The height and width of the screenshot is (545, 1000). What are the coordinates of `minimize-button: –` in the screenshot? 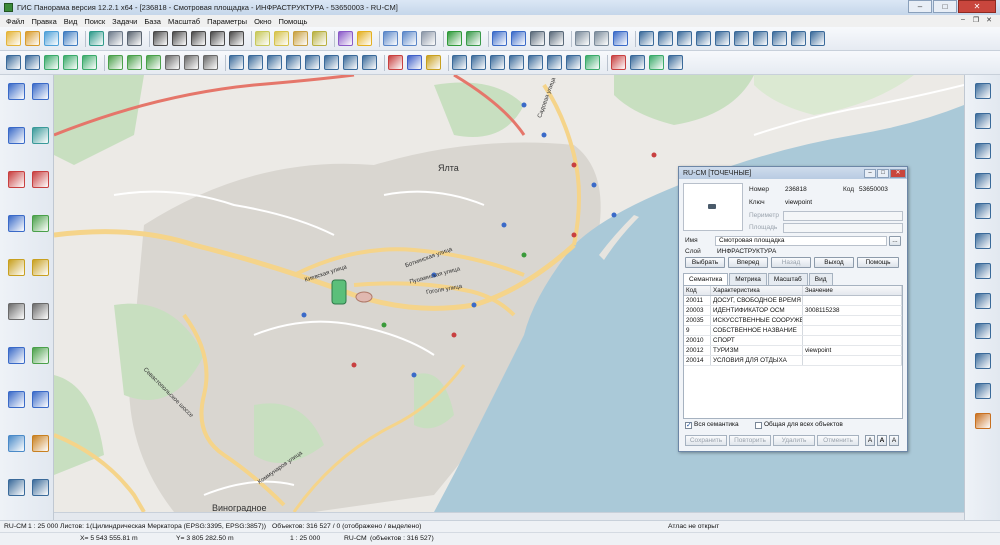 It's located at (920, 6).